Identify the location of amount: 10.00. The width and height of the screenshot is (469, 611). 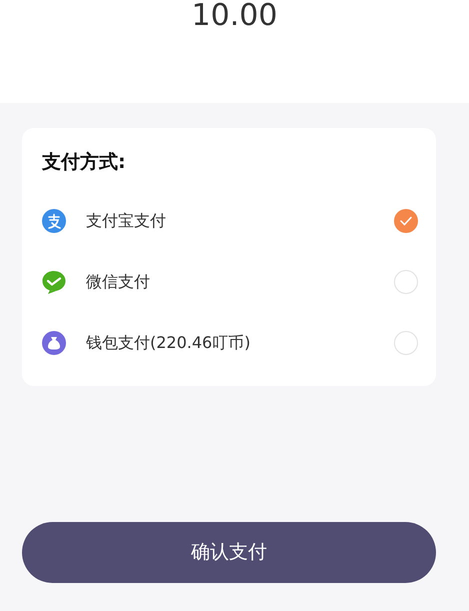
(235, 16).